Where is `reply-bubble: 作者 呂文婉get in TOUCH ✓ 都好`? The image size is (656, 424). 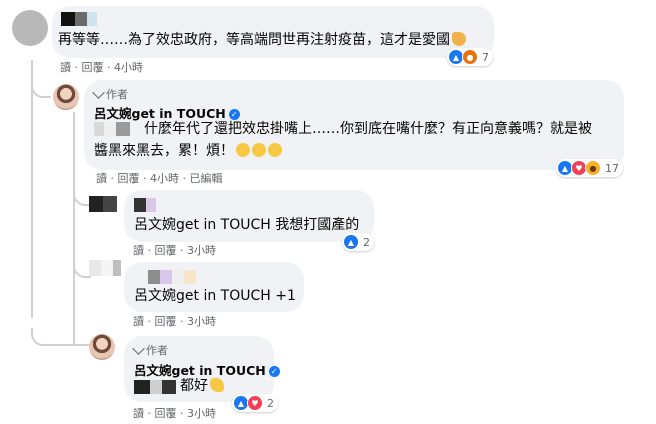 reply-bubble: 作者 呂文婉get in TOUCH ✓ 都好 is located at coordinates (202, 369).